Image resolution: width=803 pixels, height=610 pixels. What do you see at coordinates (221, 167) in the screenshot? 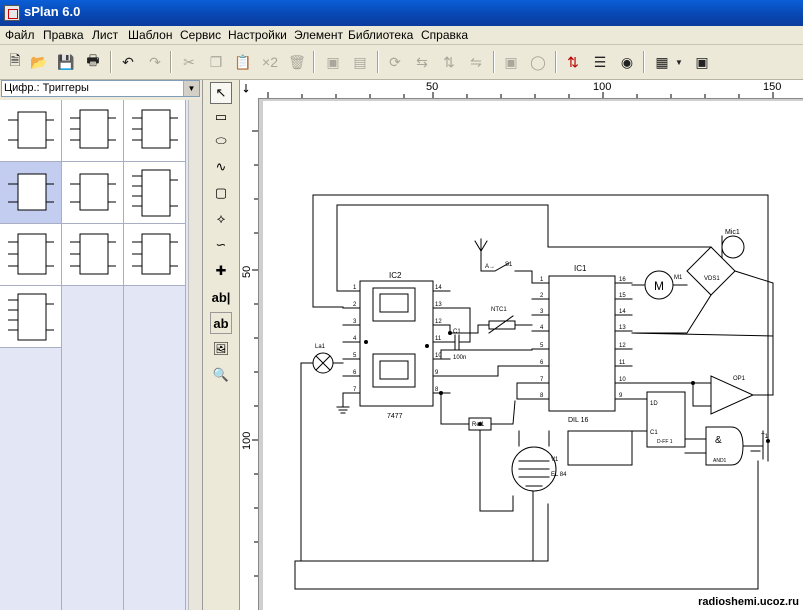
I see `shape-tool-icon: ∿` at bounding box center [221, 167].